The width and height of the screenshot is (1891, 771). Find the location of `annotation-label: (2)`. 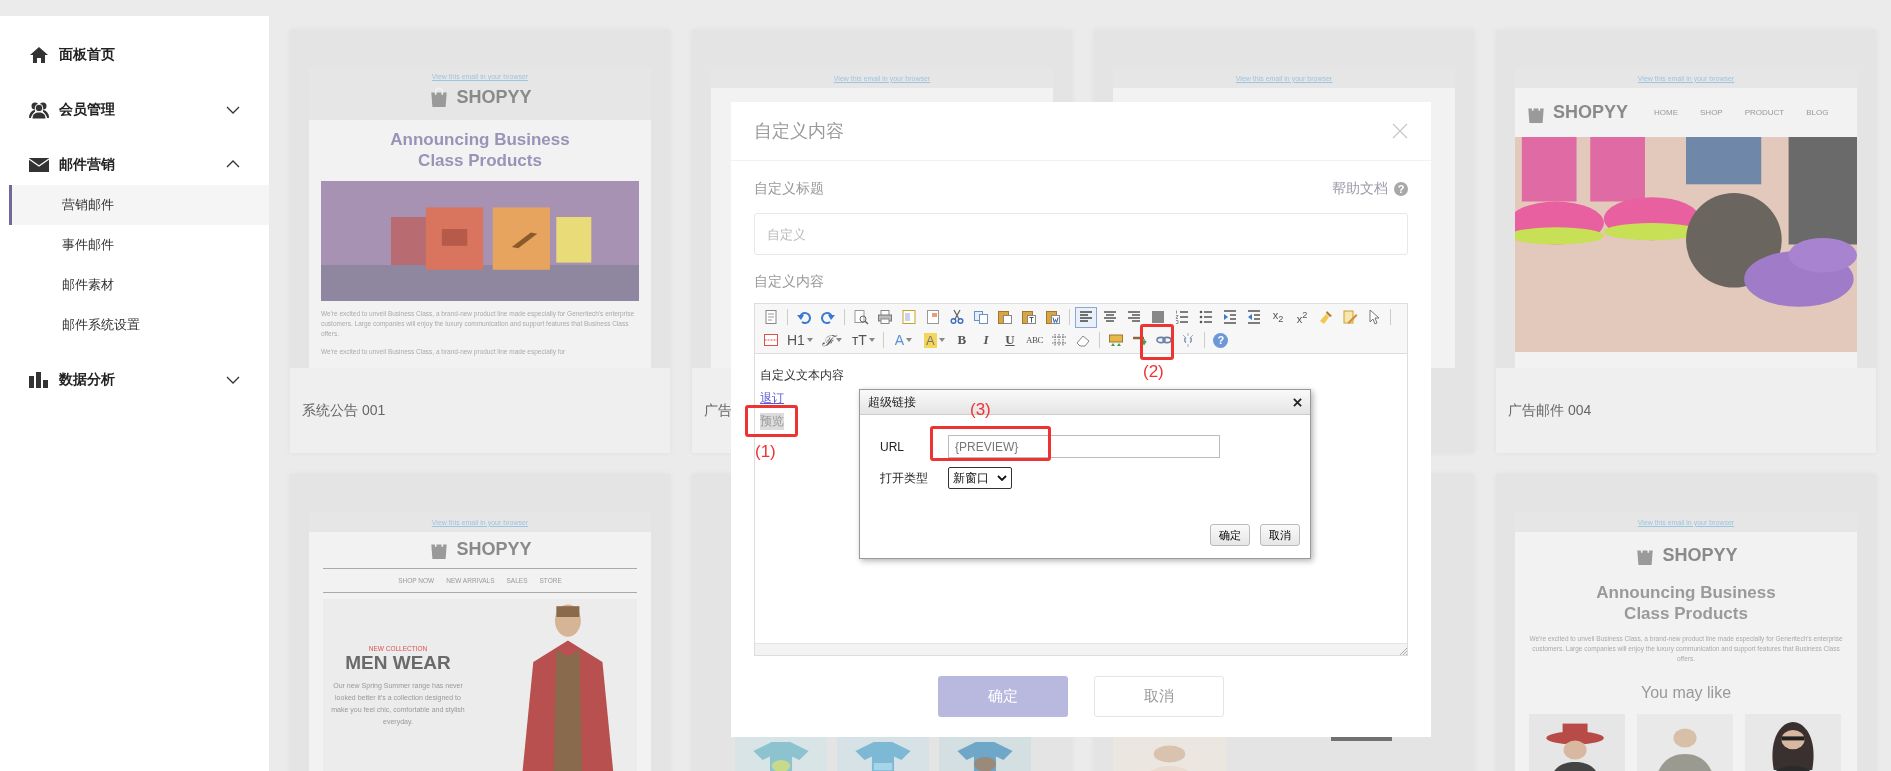

annotation-label: (2) is located at coordinates (1153, 372).